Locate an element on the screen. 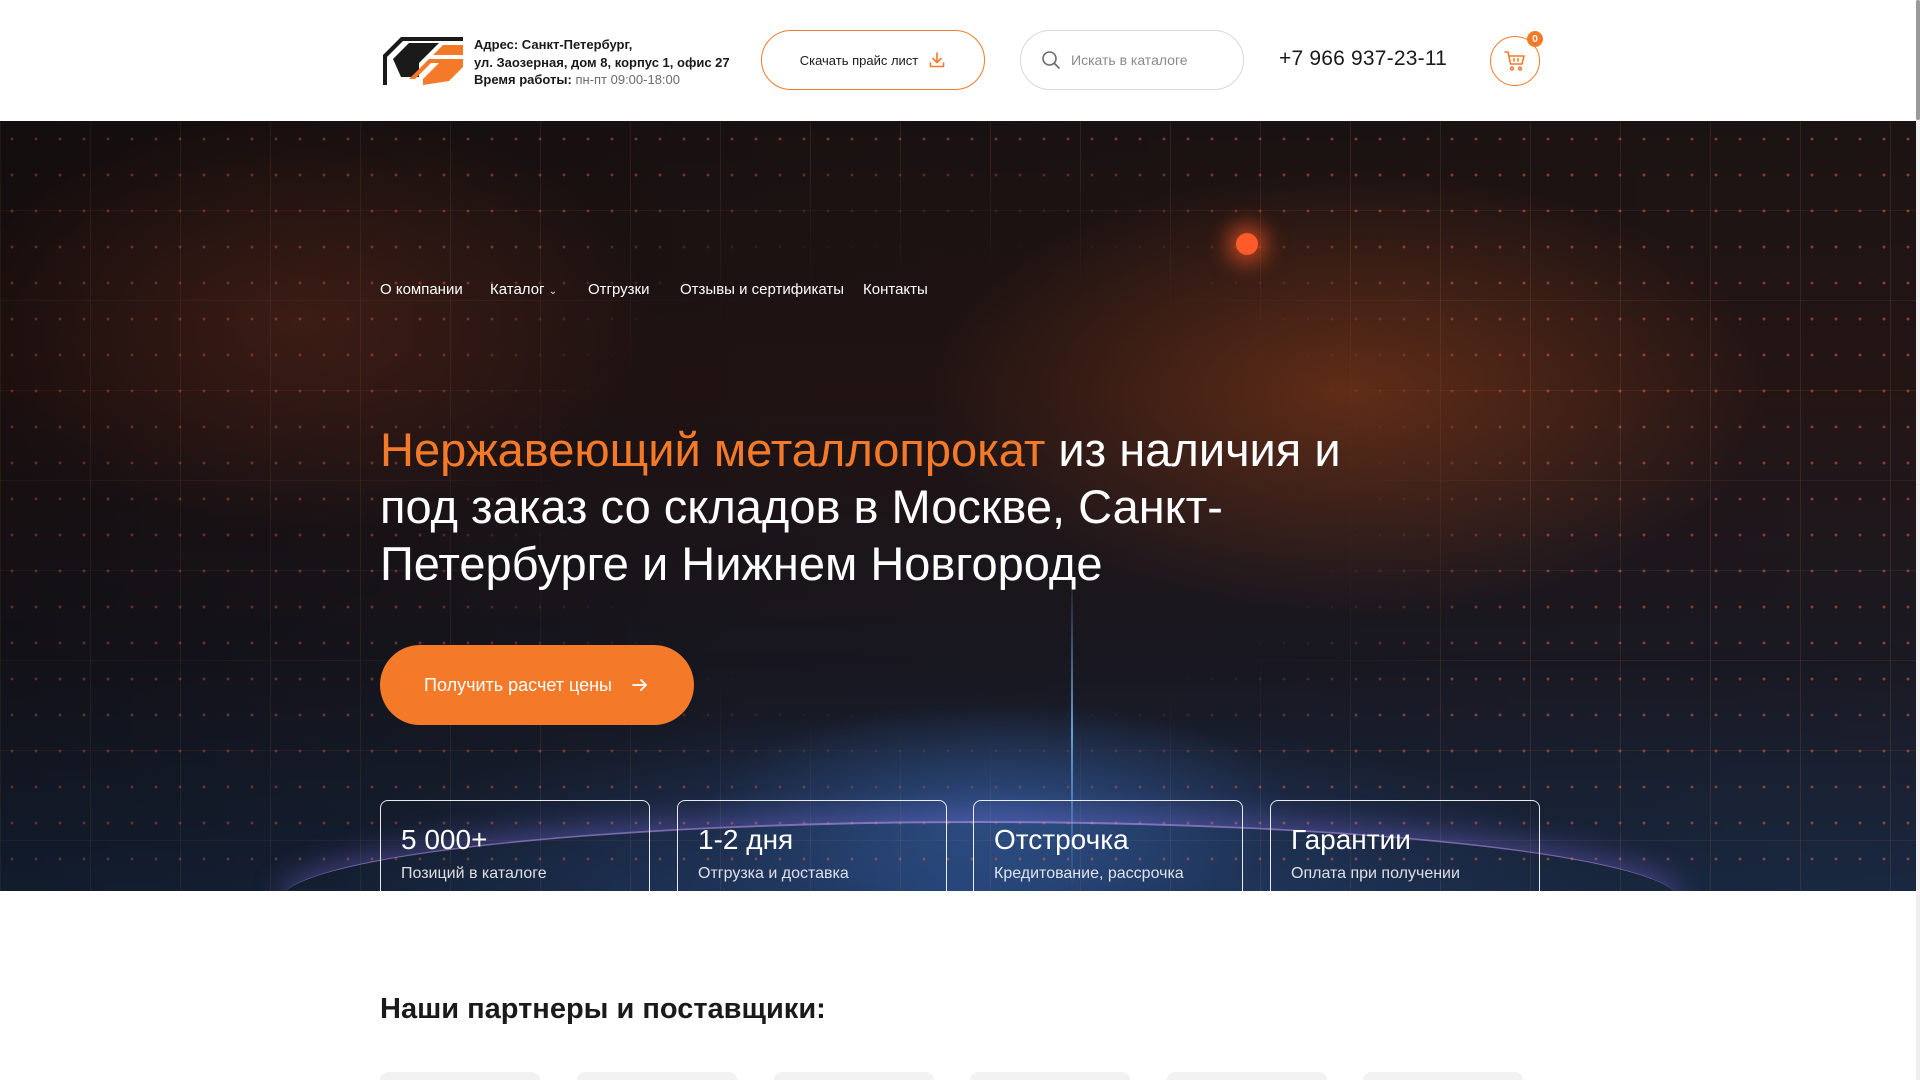 The width and height of the screenshot is (1920, 1080). download-icon is located at coordinates (937, 60).